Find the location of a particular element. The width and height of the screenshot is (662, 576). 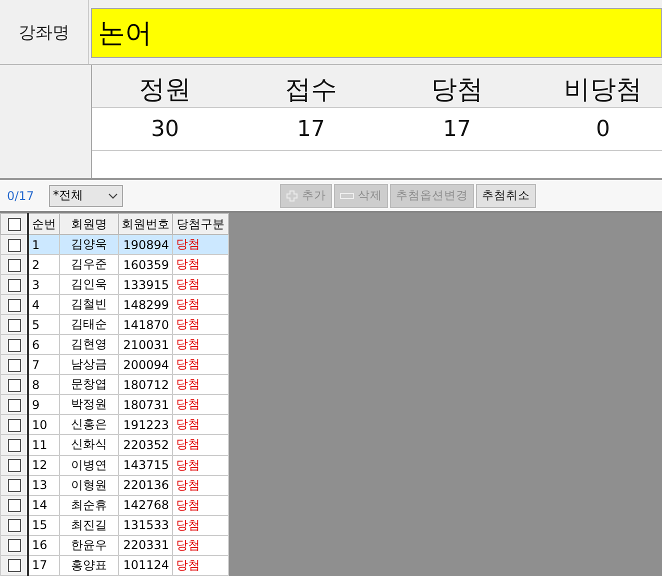

table-cell: 홍양표 is located at coordinates (89, 565).